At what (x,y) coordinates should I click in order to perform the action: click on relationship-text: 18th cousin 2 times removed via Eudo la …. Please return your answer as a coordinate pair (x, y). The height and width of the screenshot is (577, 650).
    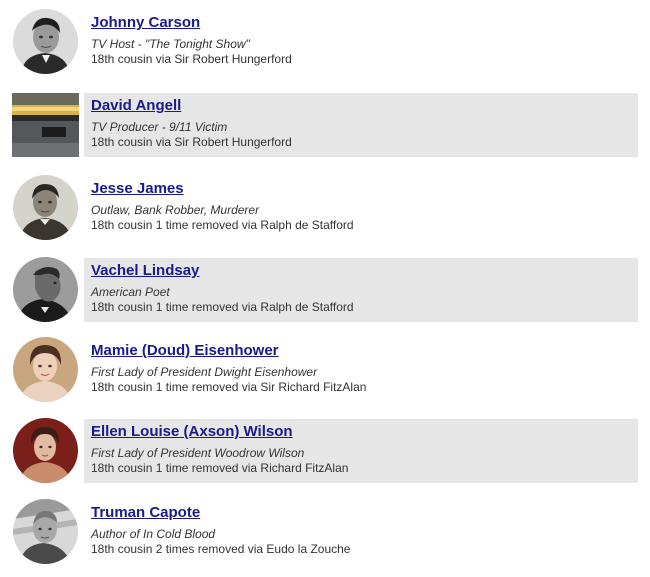
    Looking at the image, I should click on (221, 549).